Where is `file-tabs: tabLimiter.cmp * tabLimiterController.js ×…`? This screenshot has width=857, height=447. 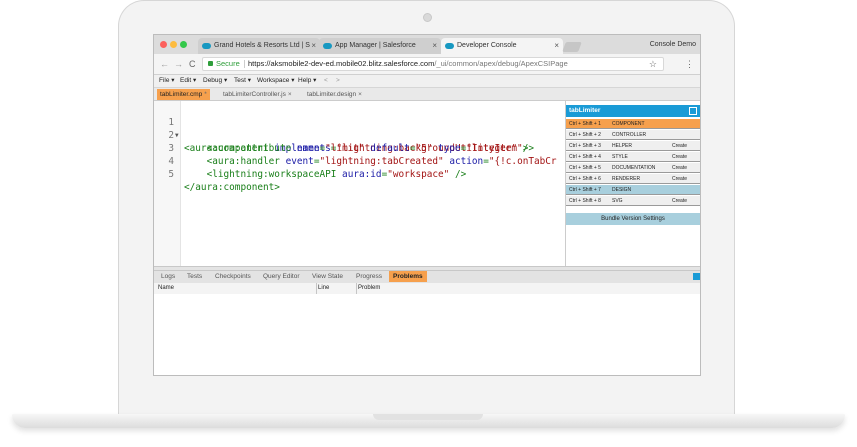 file-tabs: tabLimiter.cmp * tabLimiterController.js ×… is located at coordinates (427, 94).